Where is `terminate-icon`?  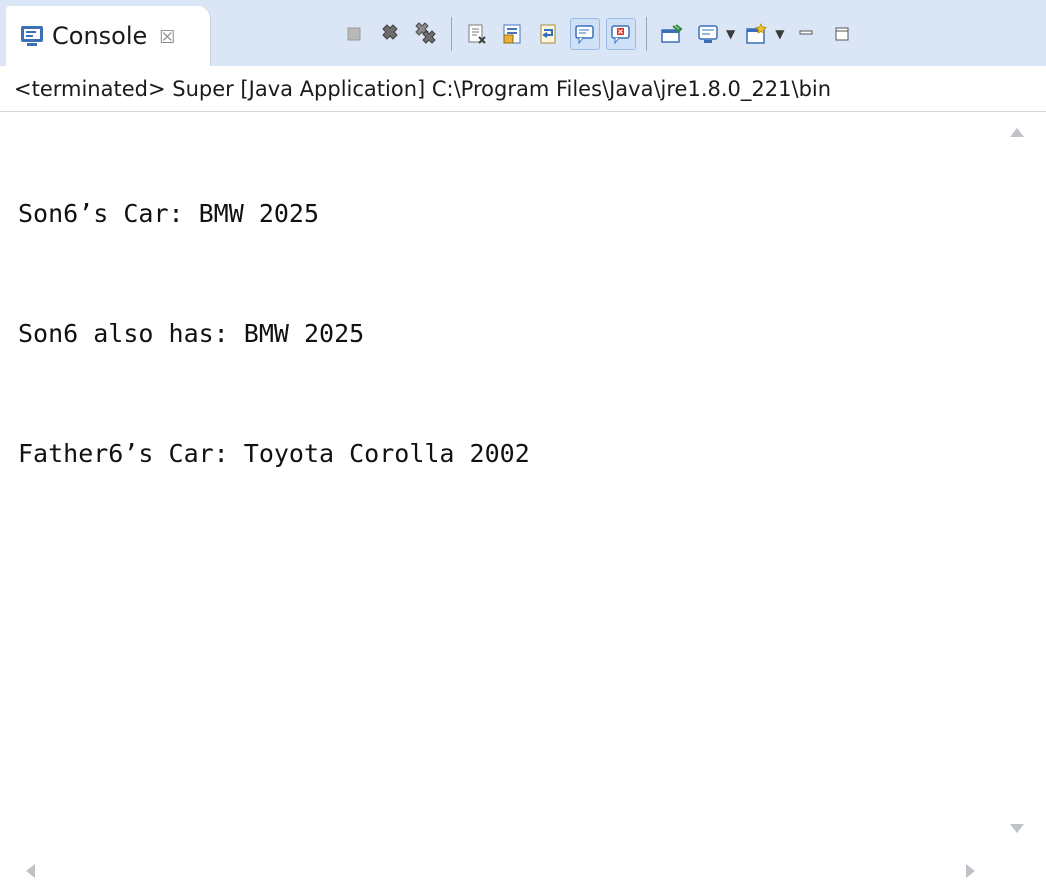
terminate-icon is located at coordinates (354, 34).